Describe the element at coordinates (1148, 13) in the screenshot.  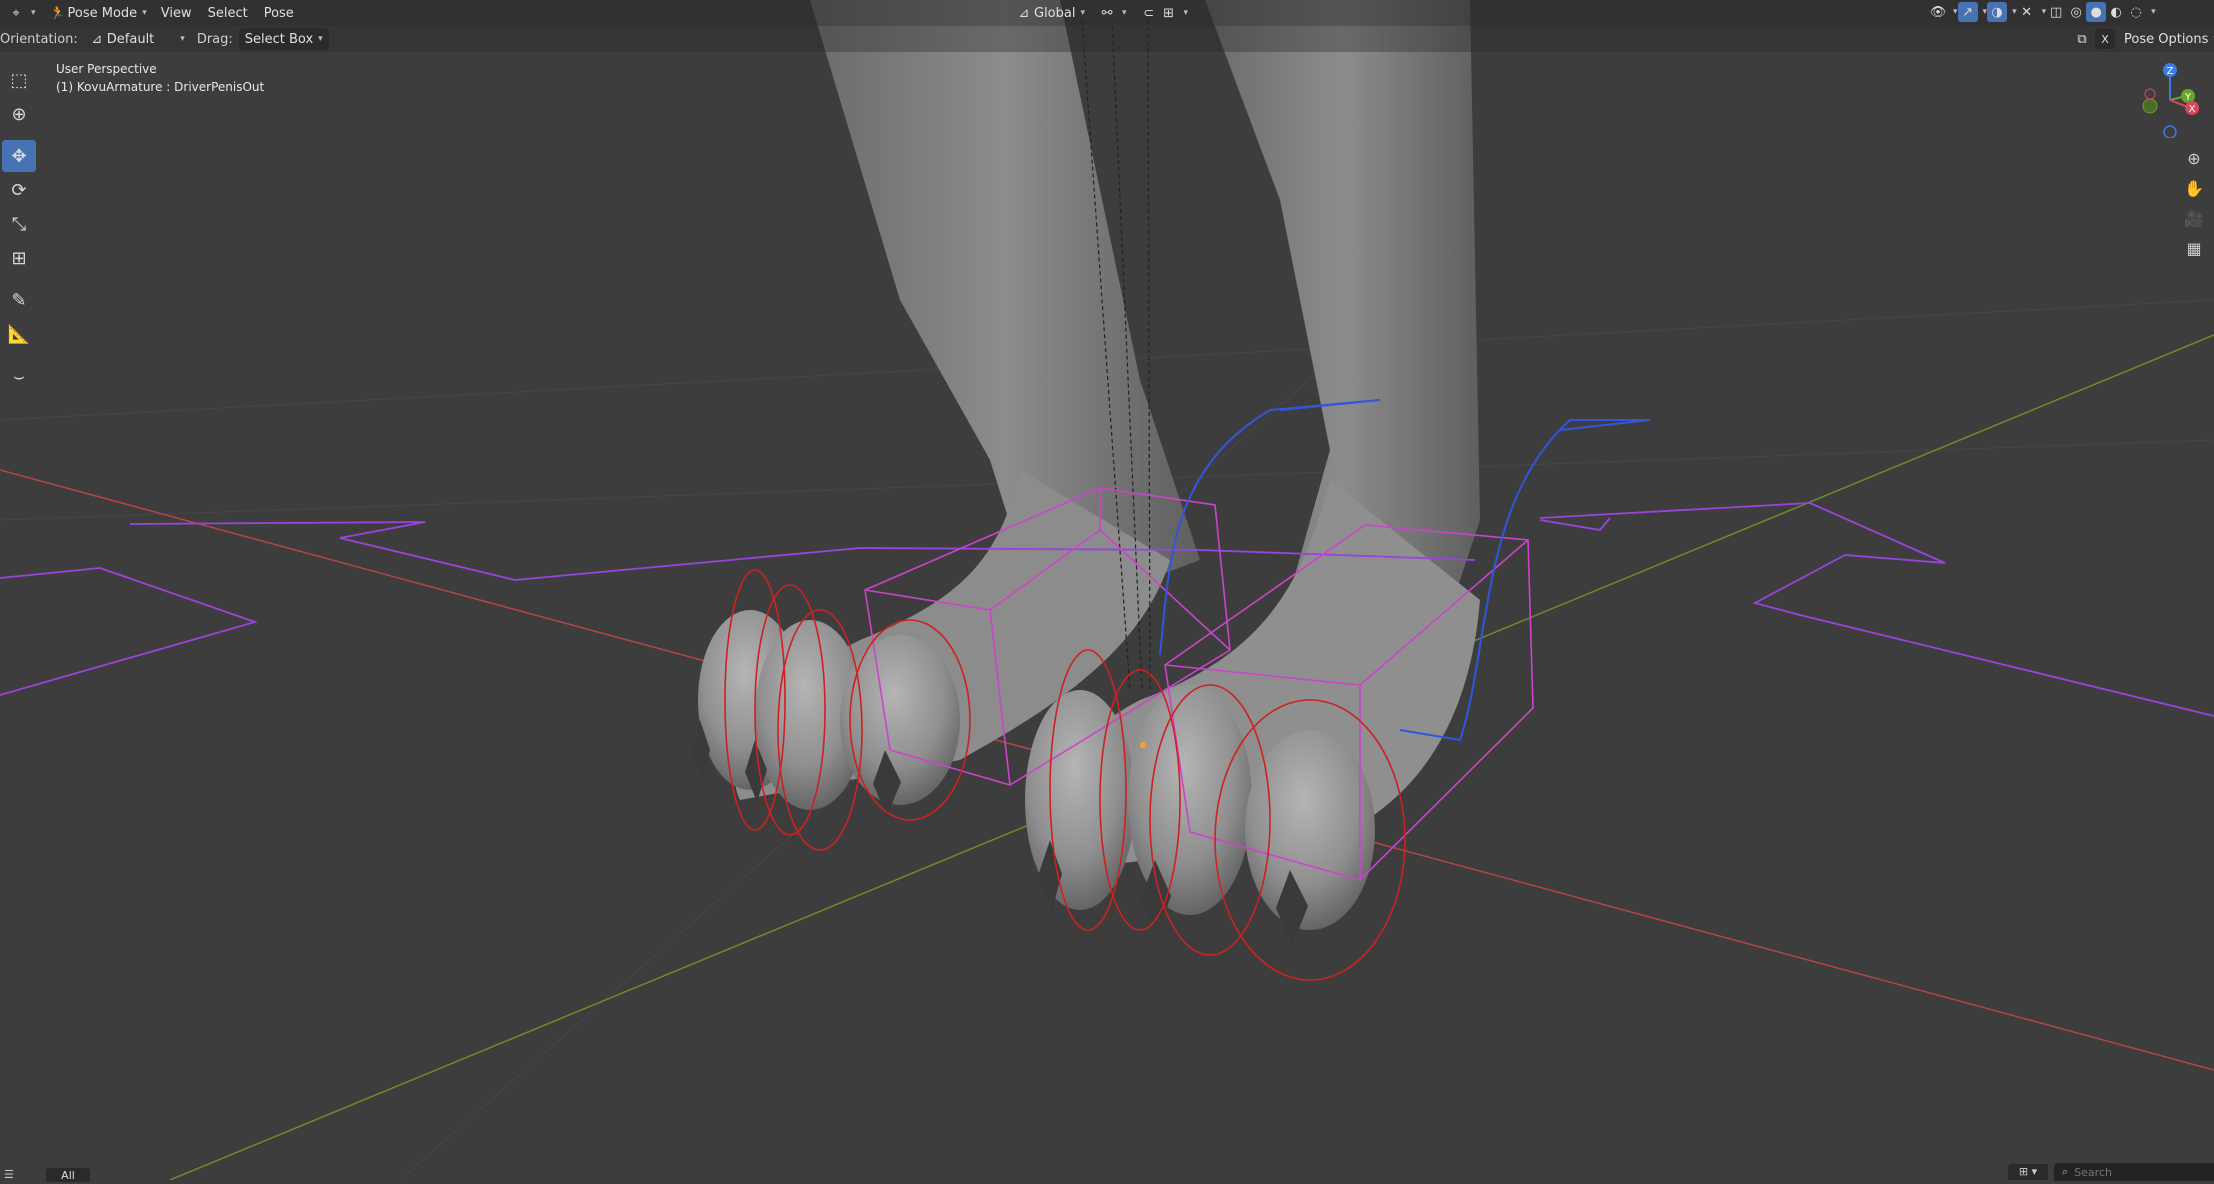
I see `magnet-icon: ⊂` at that location.